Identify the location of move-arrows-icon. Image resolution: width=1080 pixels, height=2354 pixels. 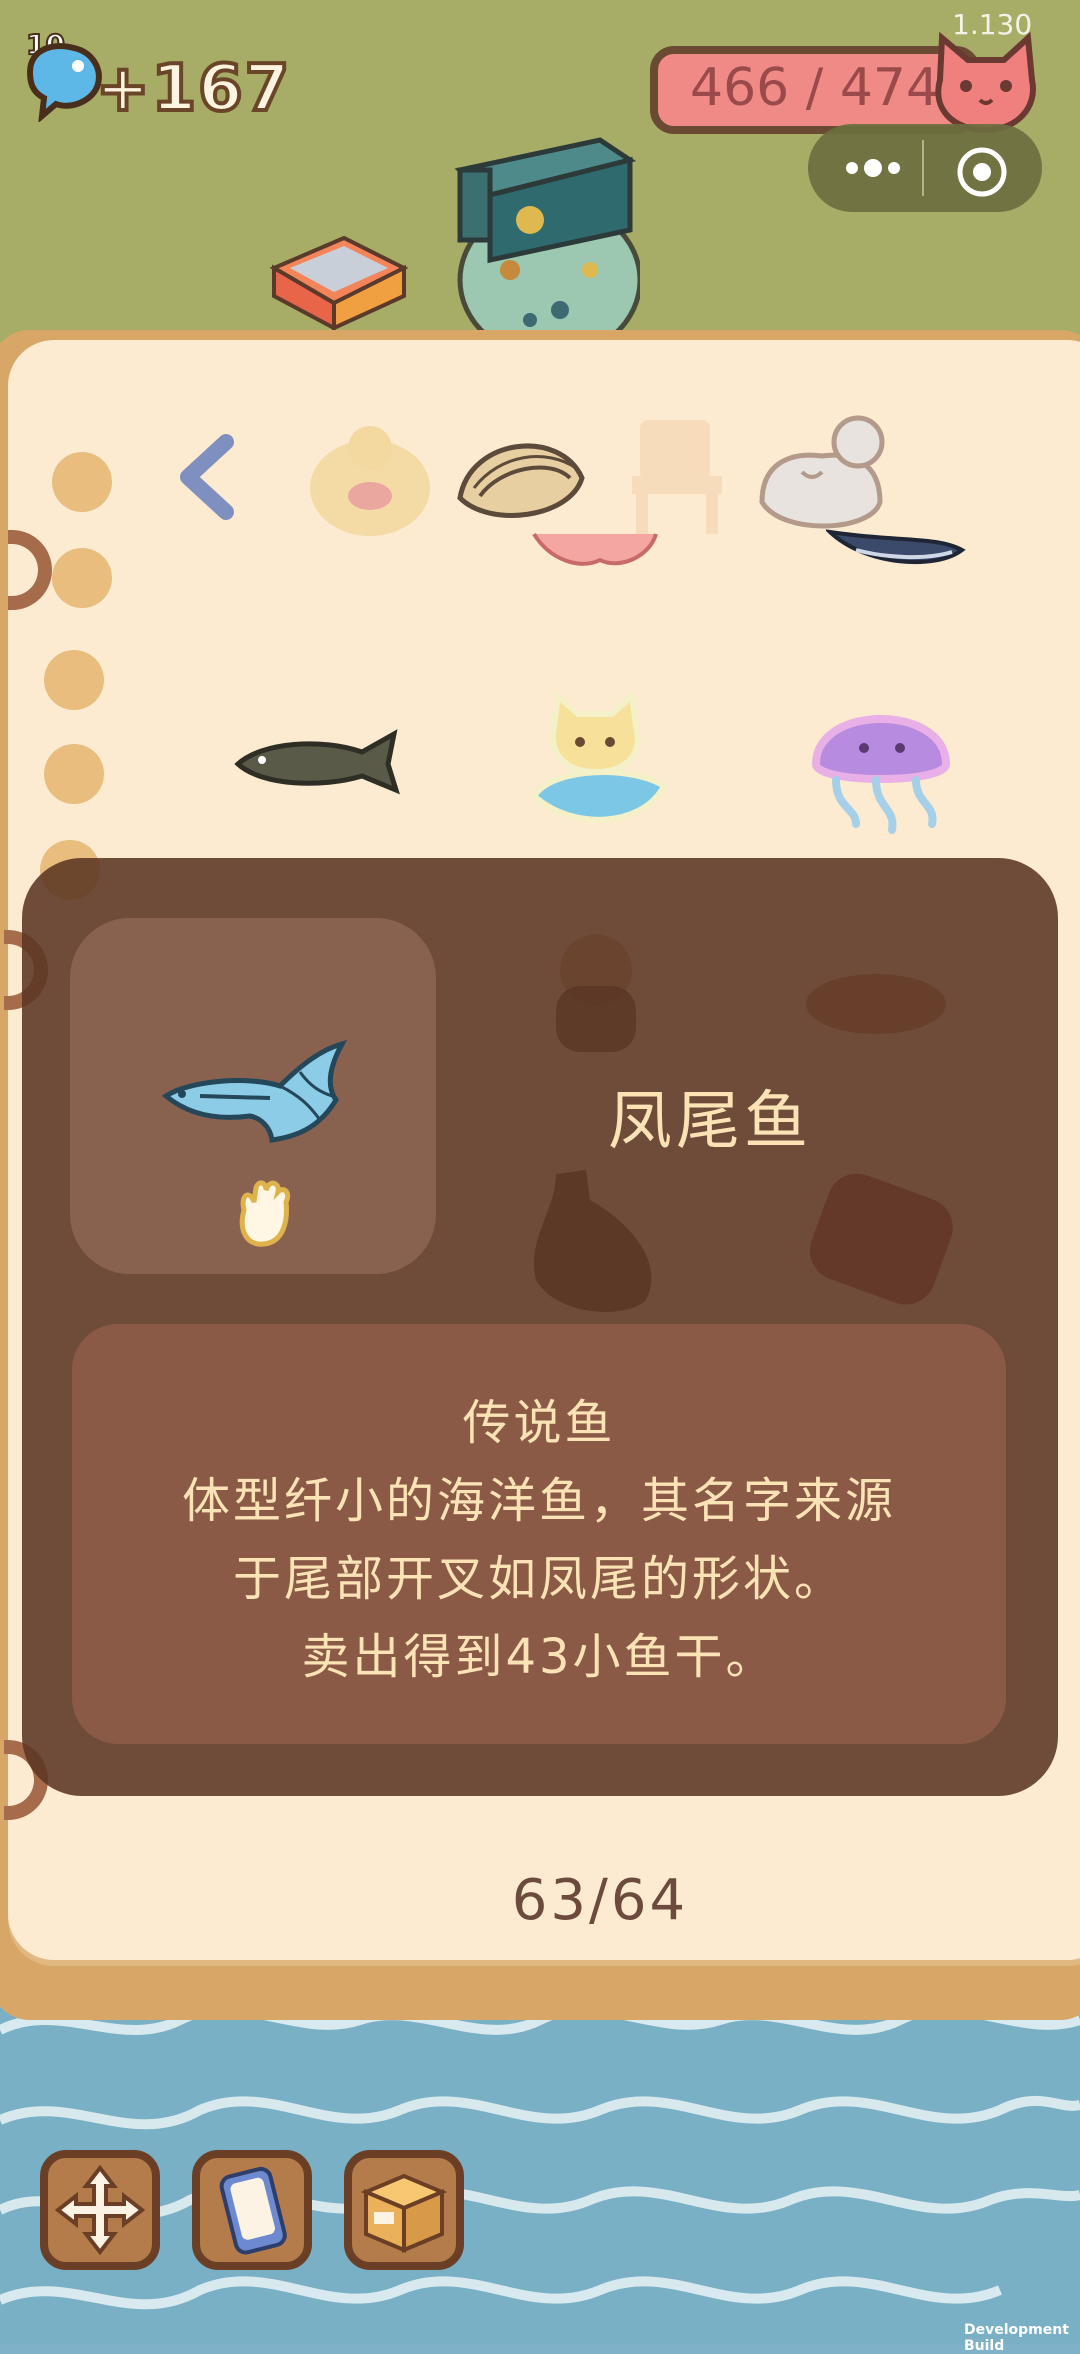
(100, 2210).